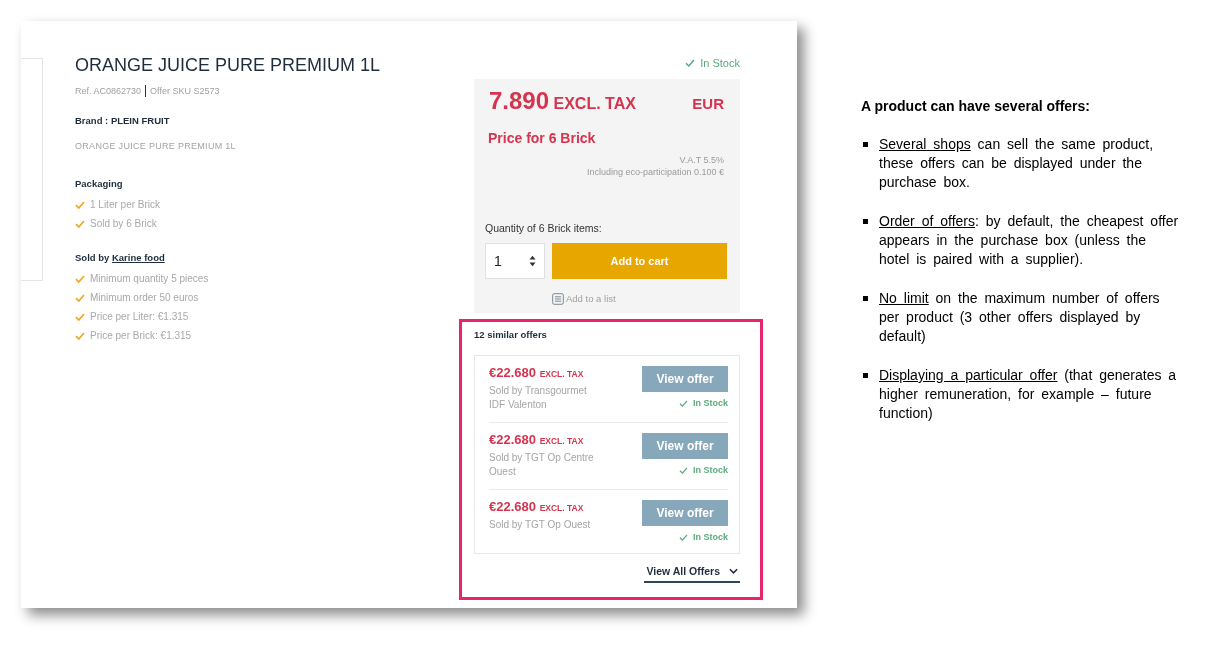 The width and height of the screenshot is (1212, 651). I want to click on product-title: ORANGE JUICE PURE PREMIUM 1L, so click(228, 65).